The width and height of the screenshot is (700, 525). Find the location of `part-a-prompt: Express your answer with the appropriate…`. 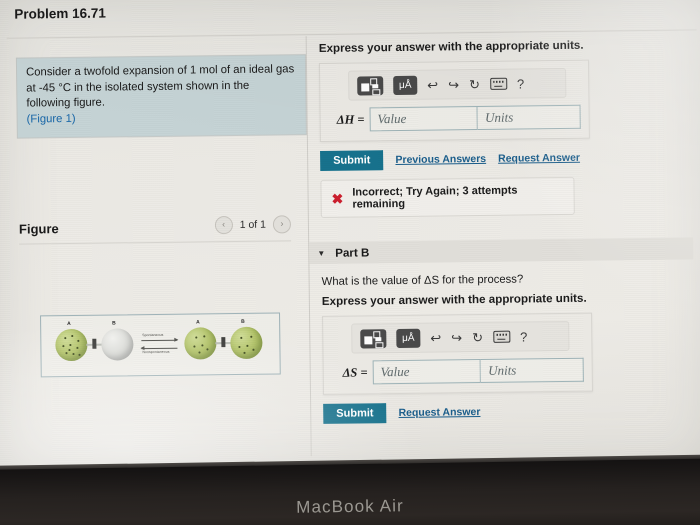

part-a-prompt: Express your answer with the appropriate… is located at coordinates (451, 46).